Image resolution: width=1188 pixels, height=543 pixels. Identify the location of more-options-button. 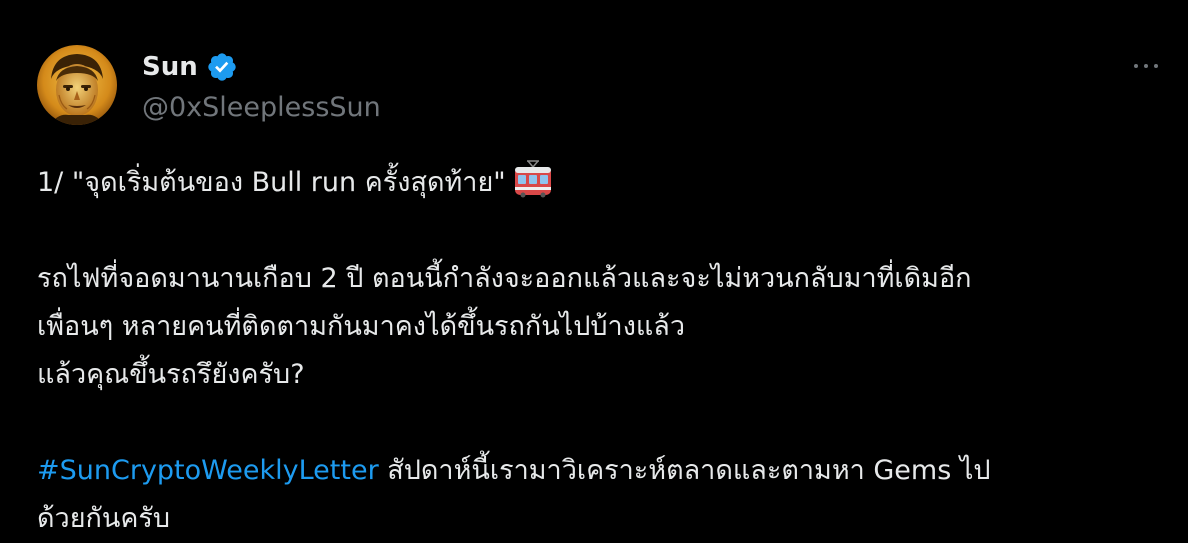
(1146, 66).